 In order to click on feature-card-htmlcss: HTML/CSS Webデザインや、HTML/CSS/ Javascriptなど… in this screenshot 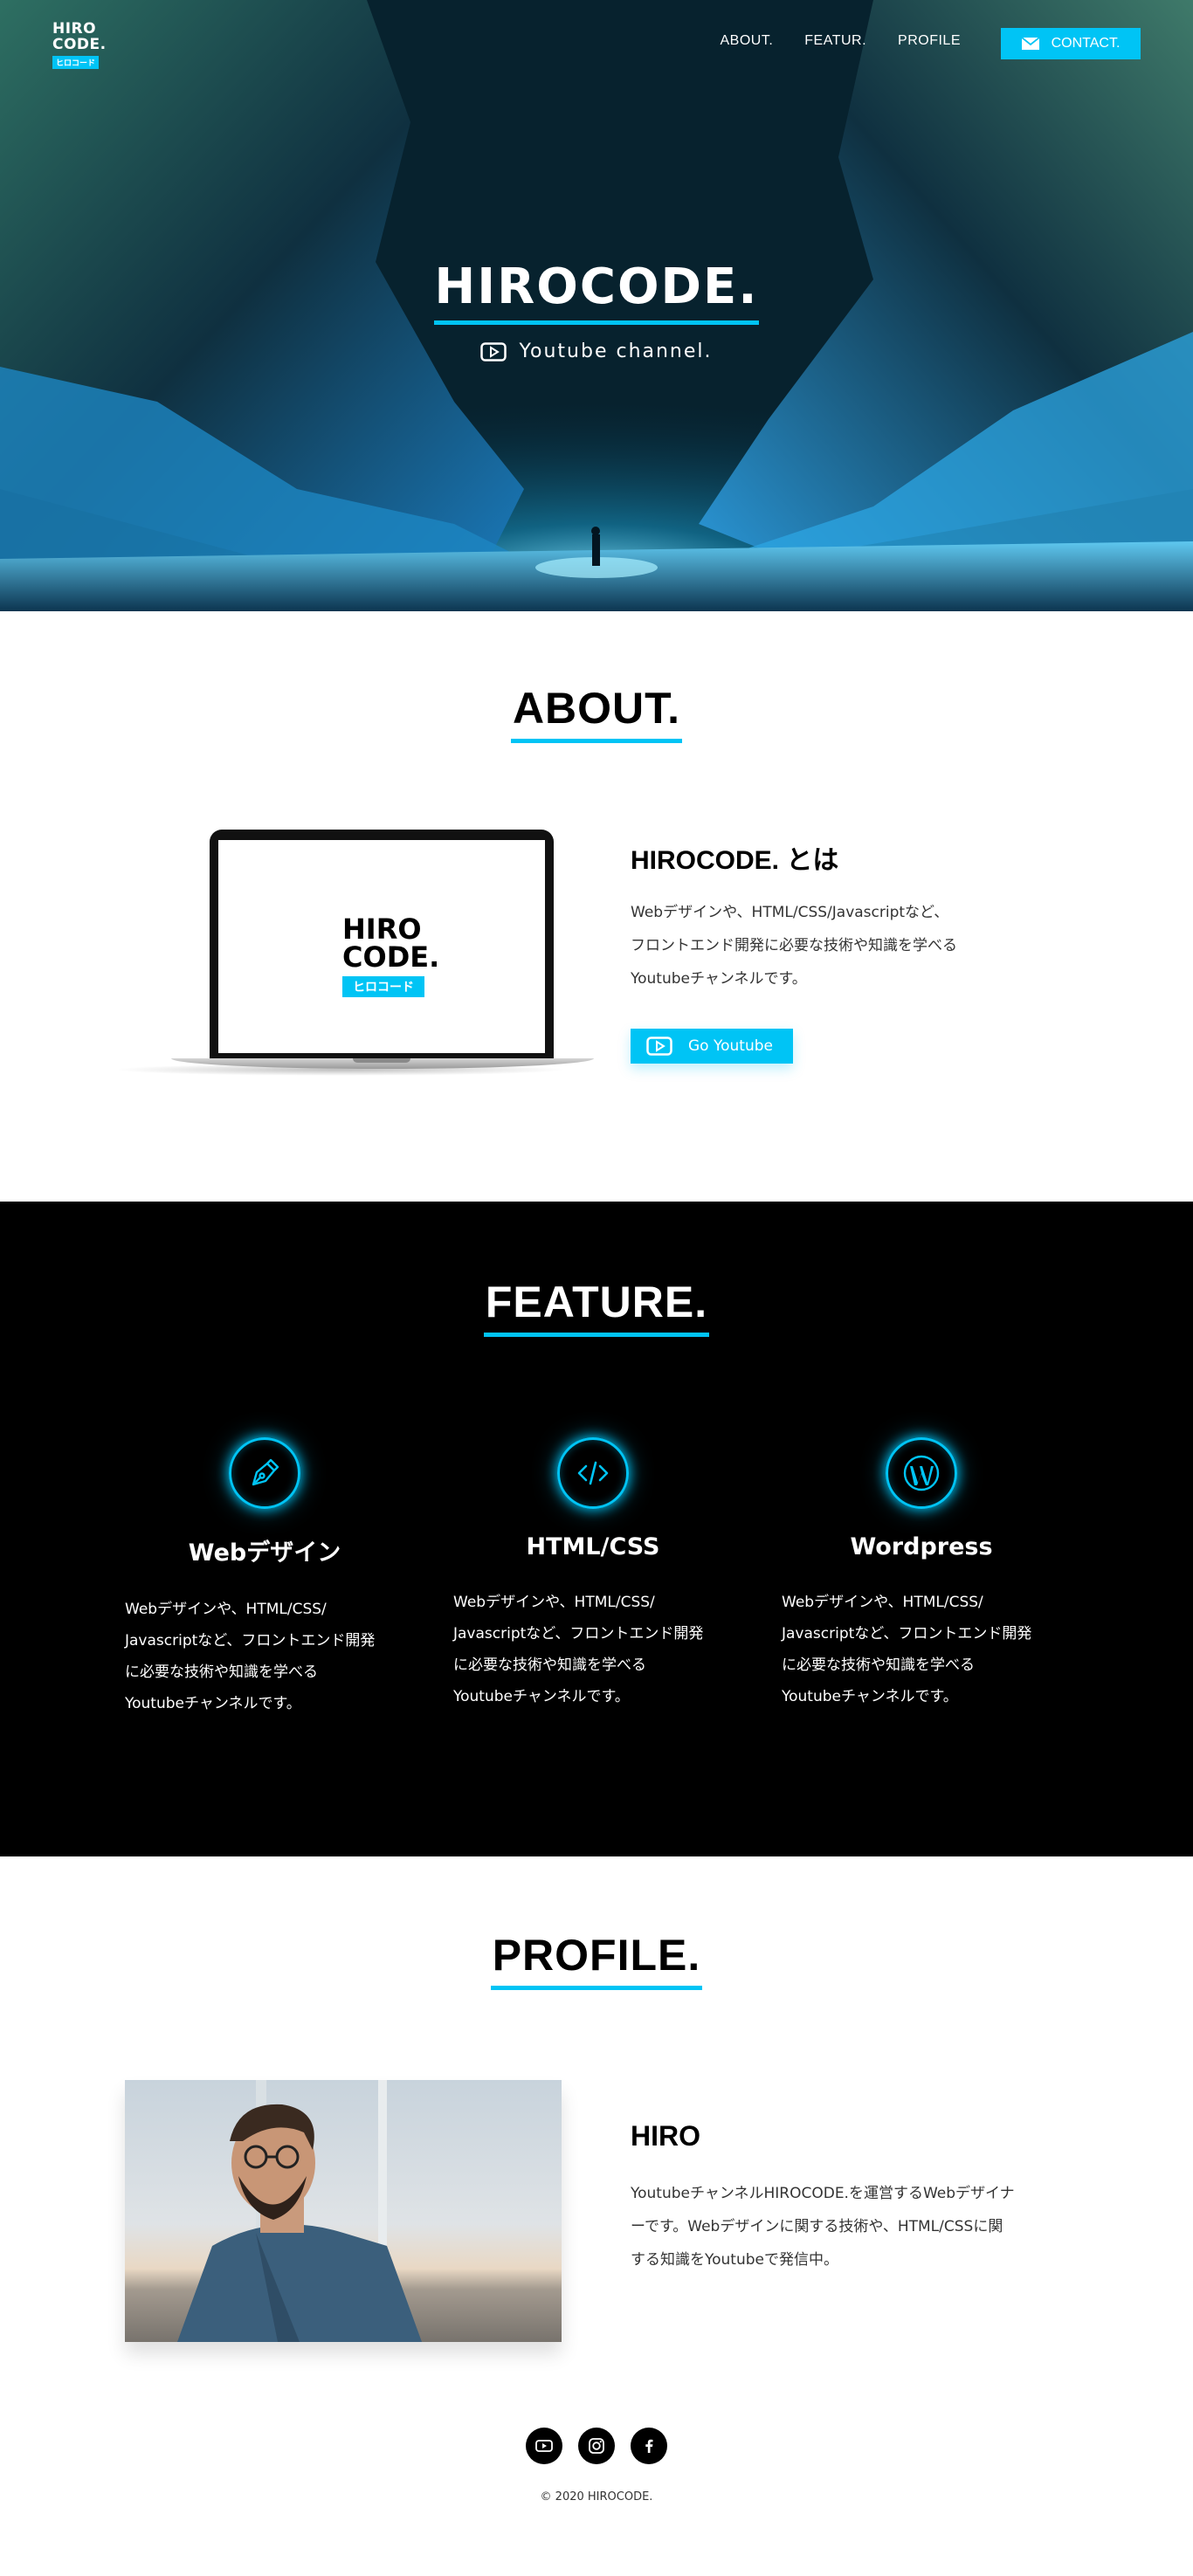, I will do `click(593, 1574)`.